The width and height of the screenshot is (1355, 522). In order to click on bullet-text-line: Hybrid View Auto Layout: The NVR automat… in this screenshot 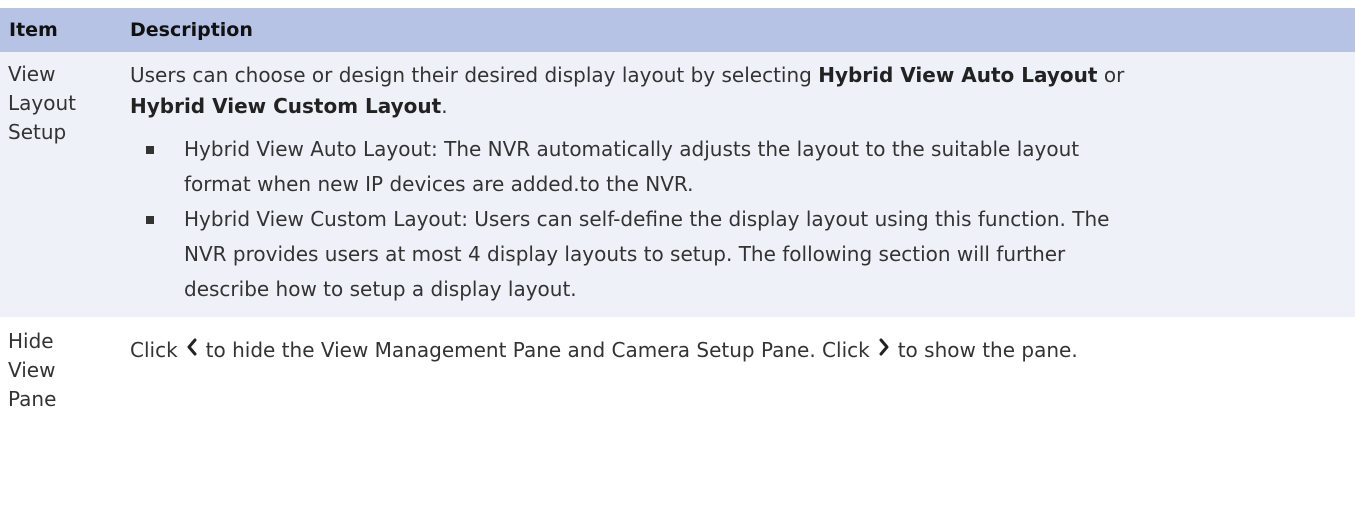, I will do `click(632, 149)`.